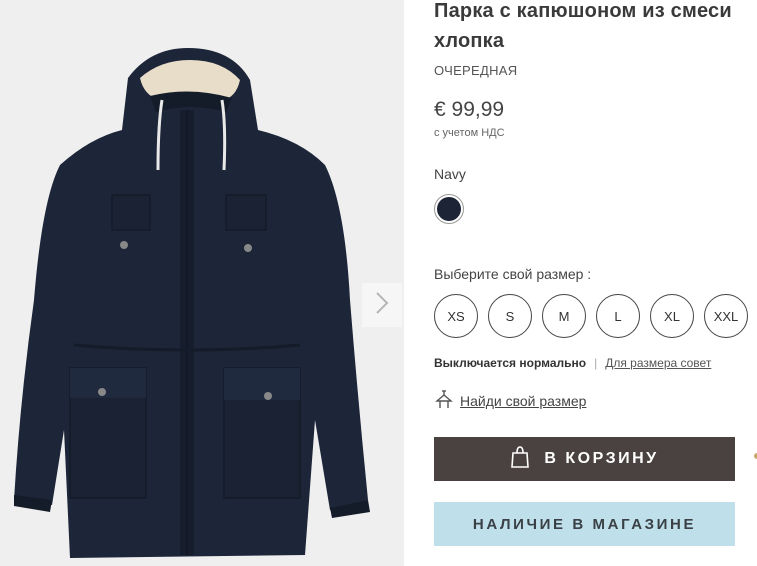 The image size is (757, 566). What do you see at coordinates (618, 316) in the screenshot?
I see `size-option-l: L` at bounding box center [618, 316].